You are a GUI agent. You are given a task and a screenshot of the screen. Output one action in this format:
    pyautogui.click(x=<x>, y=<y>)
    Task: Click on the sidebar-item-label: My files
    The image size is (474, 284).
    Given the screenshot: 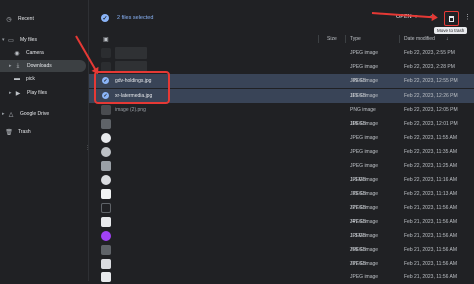 What is the action you would take?
    pyautogui.click(x=28, y=40)
    